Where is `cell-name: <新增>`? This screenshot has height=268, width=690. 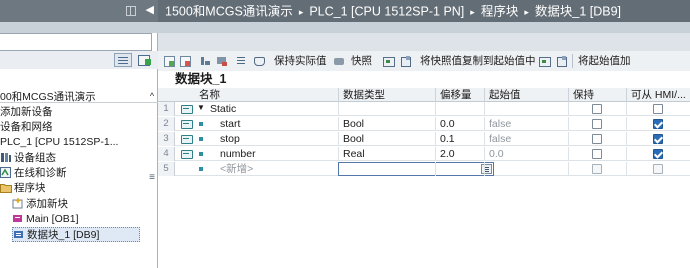
cell-name: <新增> is located at coordinates (277, 169).